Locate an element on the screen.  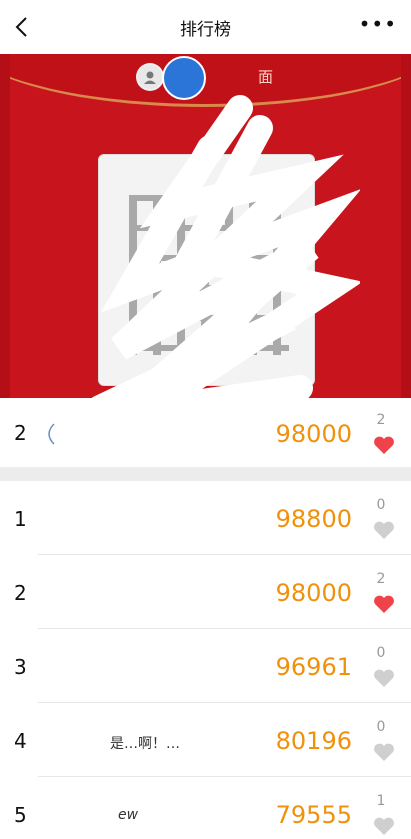
navigation-bar: 排行榜 ••• is located at coordinates (205, 27).